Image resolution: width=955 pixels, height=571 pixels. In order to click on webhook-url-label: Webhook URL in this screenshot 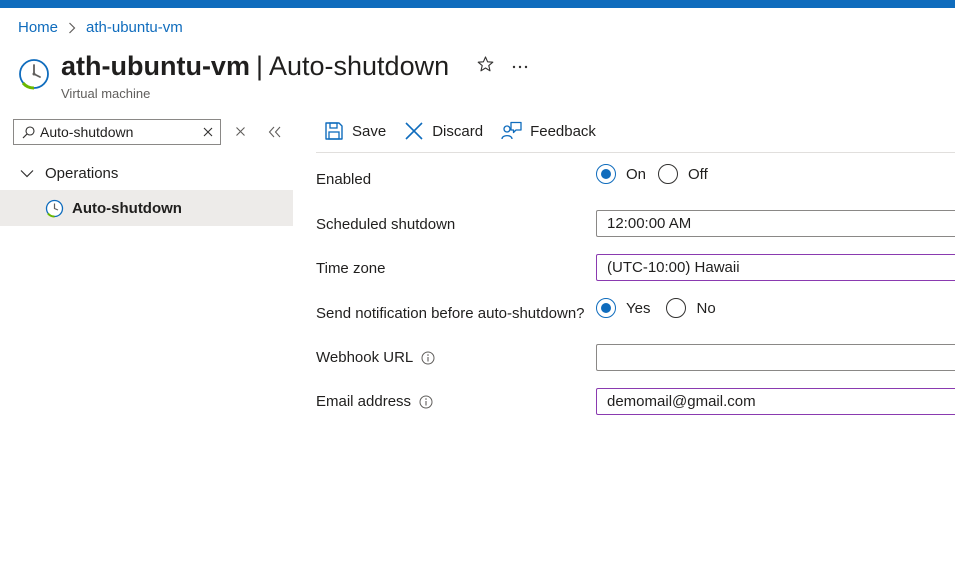, I will do `click(375, 357)`.